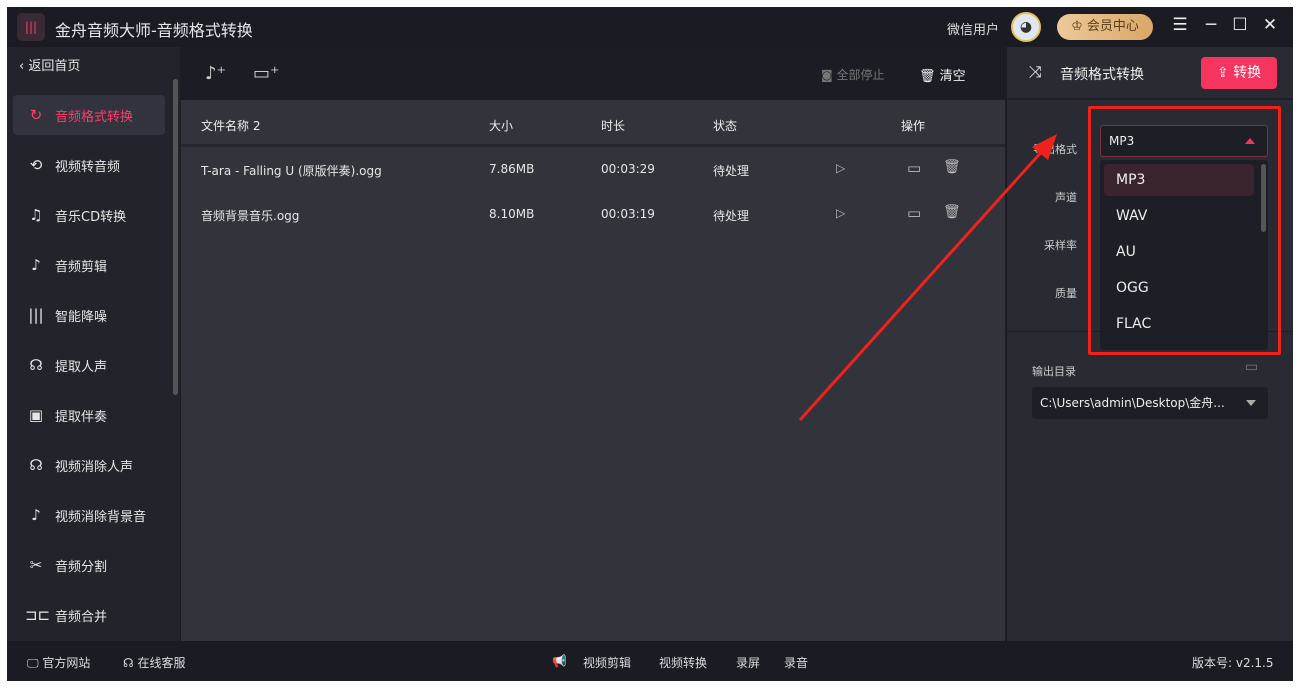  What do you see at coordinates (927, 278) in the screenshot?
I see `annotation-arrow` at bounding box center [927, 278].